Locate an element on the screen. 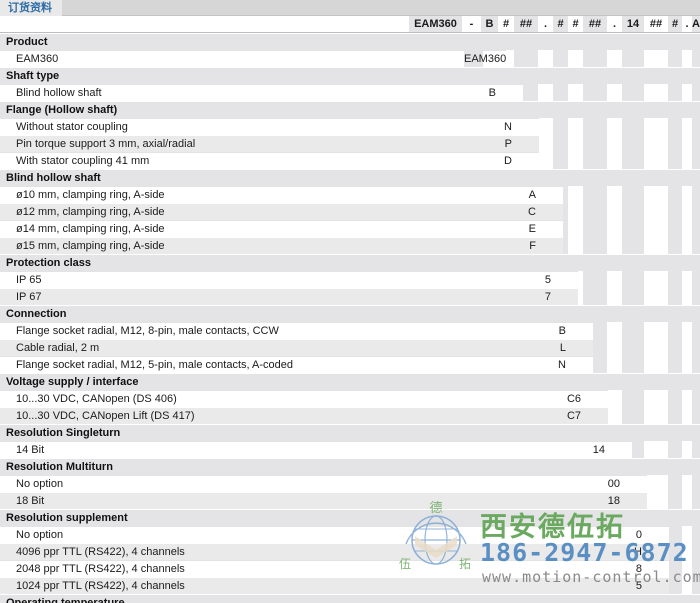  option-row: ø12 mm, clamping ring, A-side C is located at coordinates (281, 211).